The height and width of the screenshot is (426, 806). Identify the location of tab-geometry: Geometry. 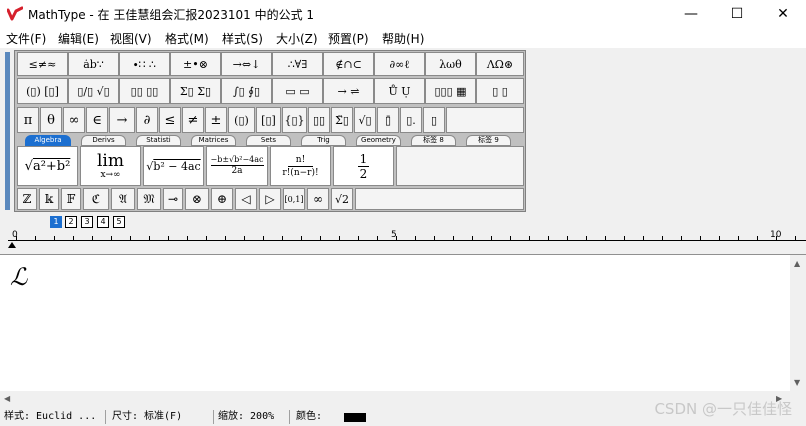
(378, 140).